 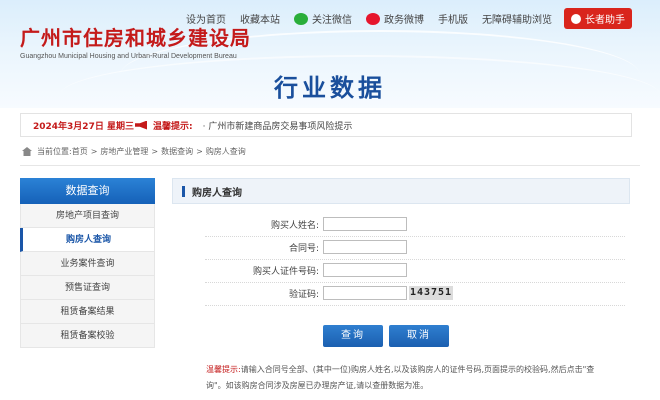 What do you see at coordinates (87, 216) in the screenshot?
I see `sidebar-item-project-query: 房地产项目查询` at bounding box center [87, 216].